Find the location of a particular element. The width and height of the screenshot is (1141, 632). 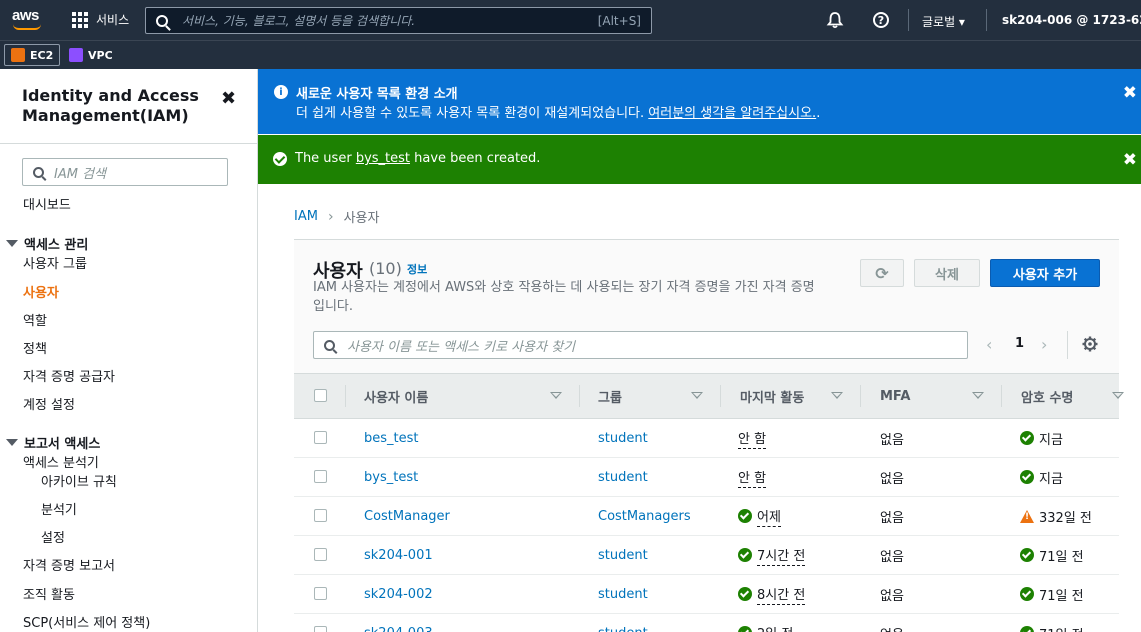

refresh-button: ⟳ is located at coordinates (882, 273).